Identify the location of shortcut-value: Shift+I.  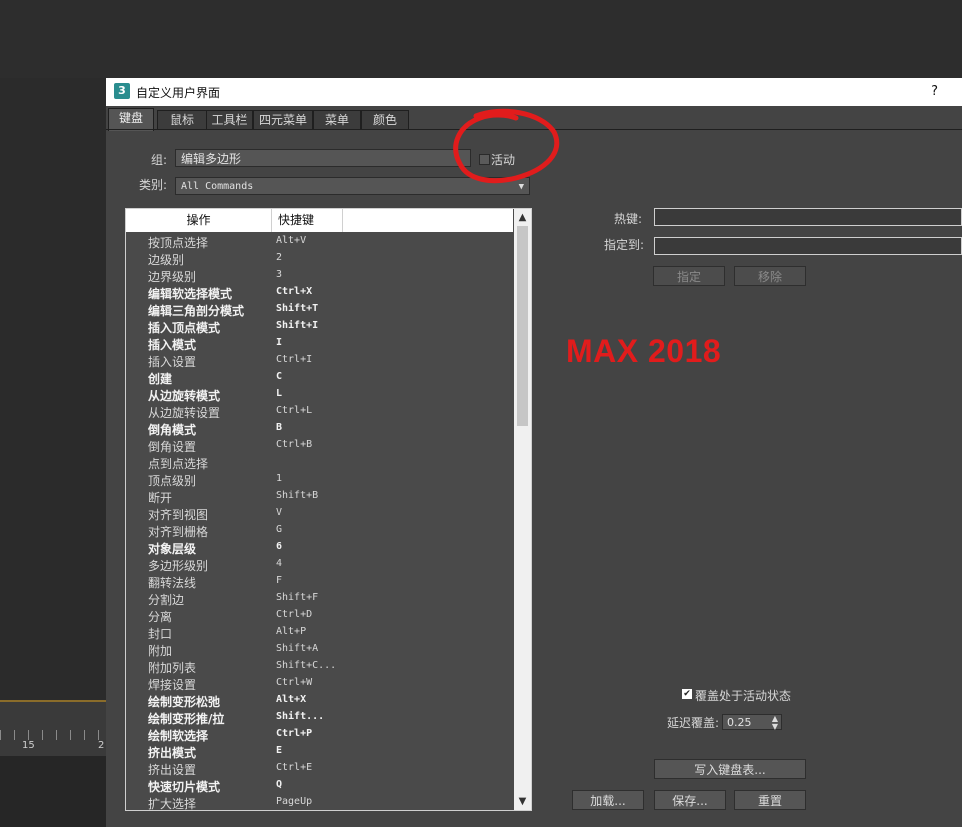
(297, 325).